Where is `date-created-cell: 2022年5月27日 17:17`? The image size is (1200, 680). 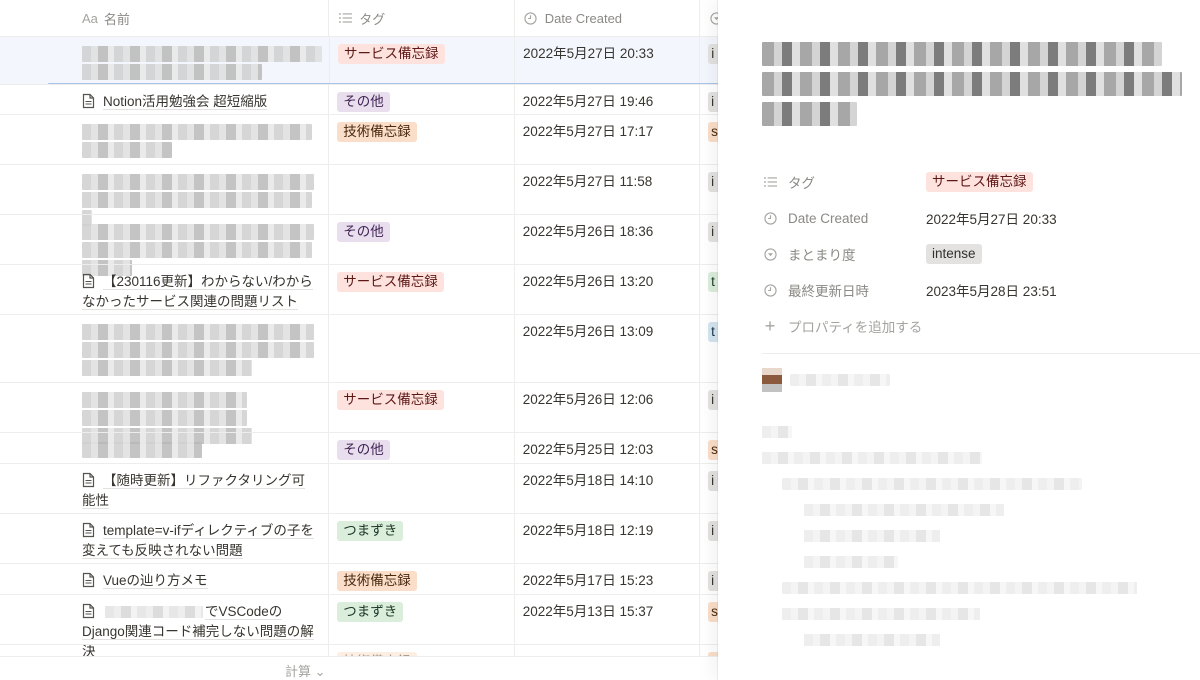 date-created-cell: 2022年5月27日 17:17 is located at coordinates (608, 139).